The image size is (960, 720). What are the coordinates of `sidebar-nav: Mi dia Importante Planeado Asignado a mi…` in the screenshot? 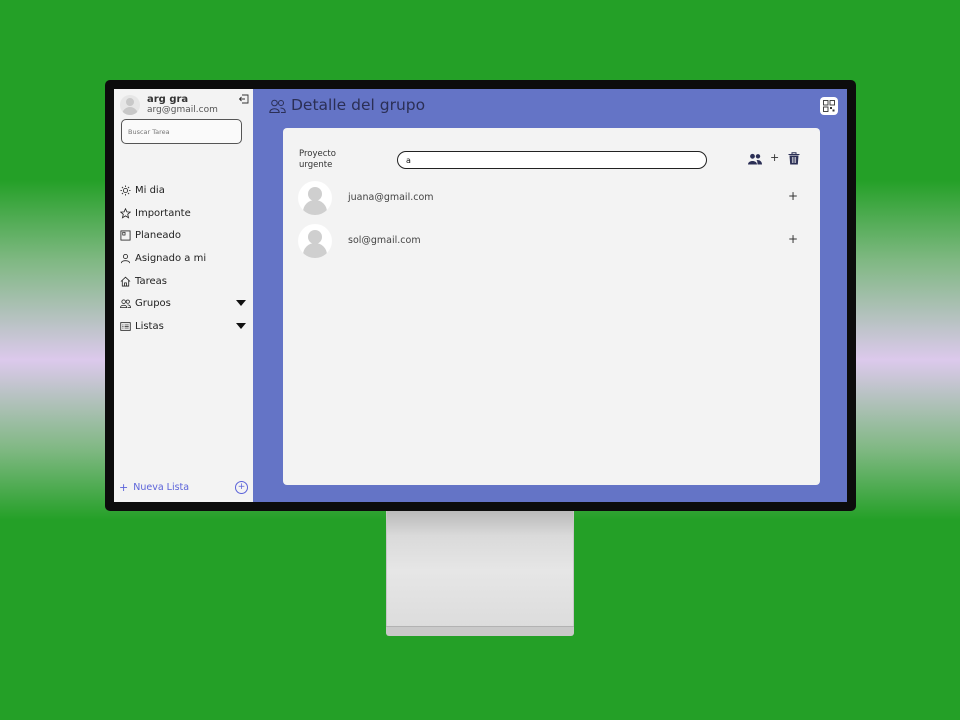 It's located at (183, 258).